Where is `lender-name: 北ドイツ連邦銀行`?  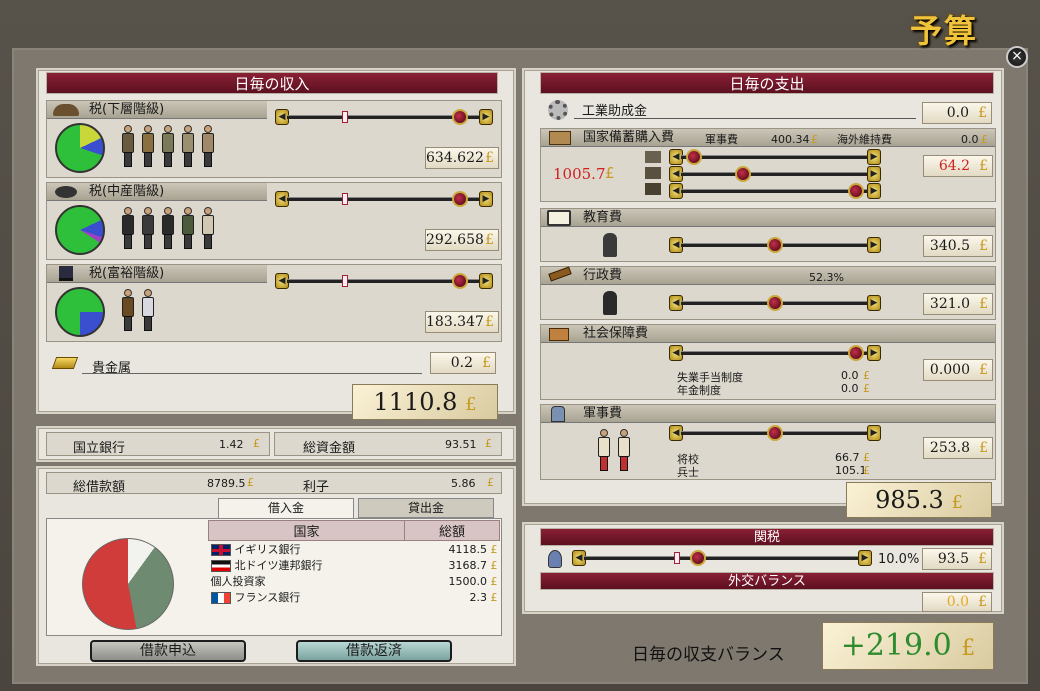 lender-name: 北ドイツ連邦銀行 is located at coordinates (278, 565).